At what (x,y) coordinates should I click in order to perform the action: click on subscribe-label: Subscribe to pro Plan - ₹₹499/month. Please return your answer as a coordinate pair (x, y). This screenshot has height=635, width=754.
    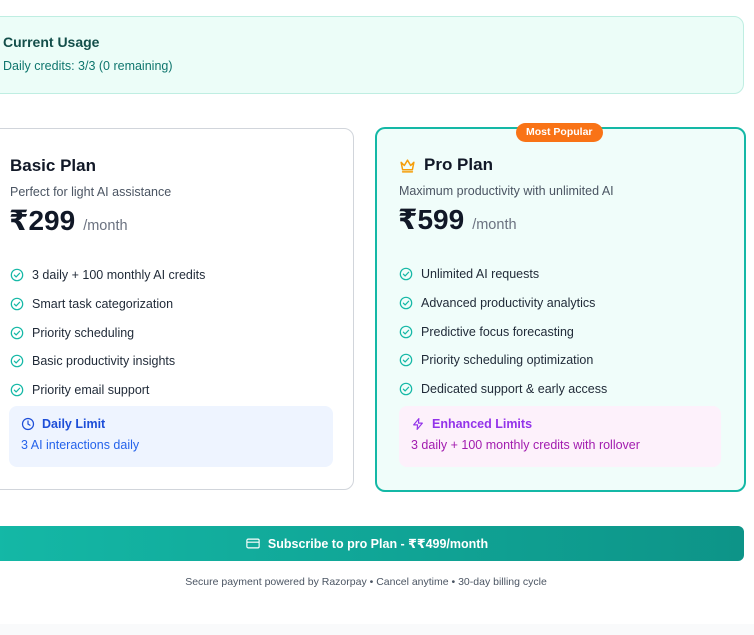
    Looking at the image, I should click on (378, 544).